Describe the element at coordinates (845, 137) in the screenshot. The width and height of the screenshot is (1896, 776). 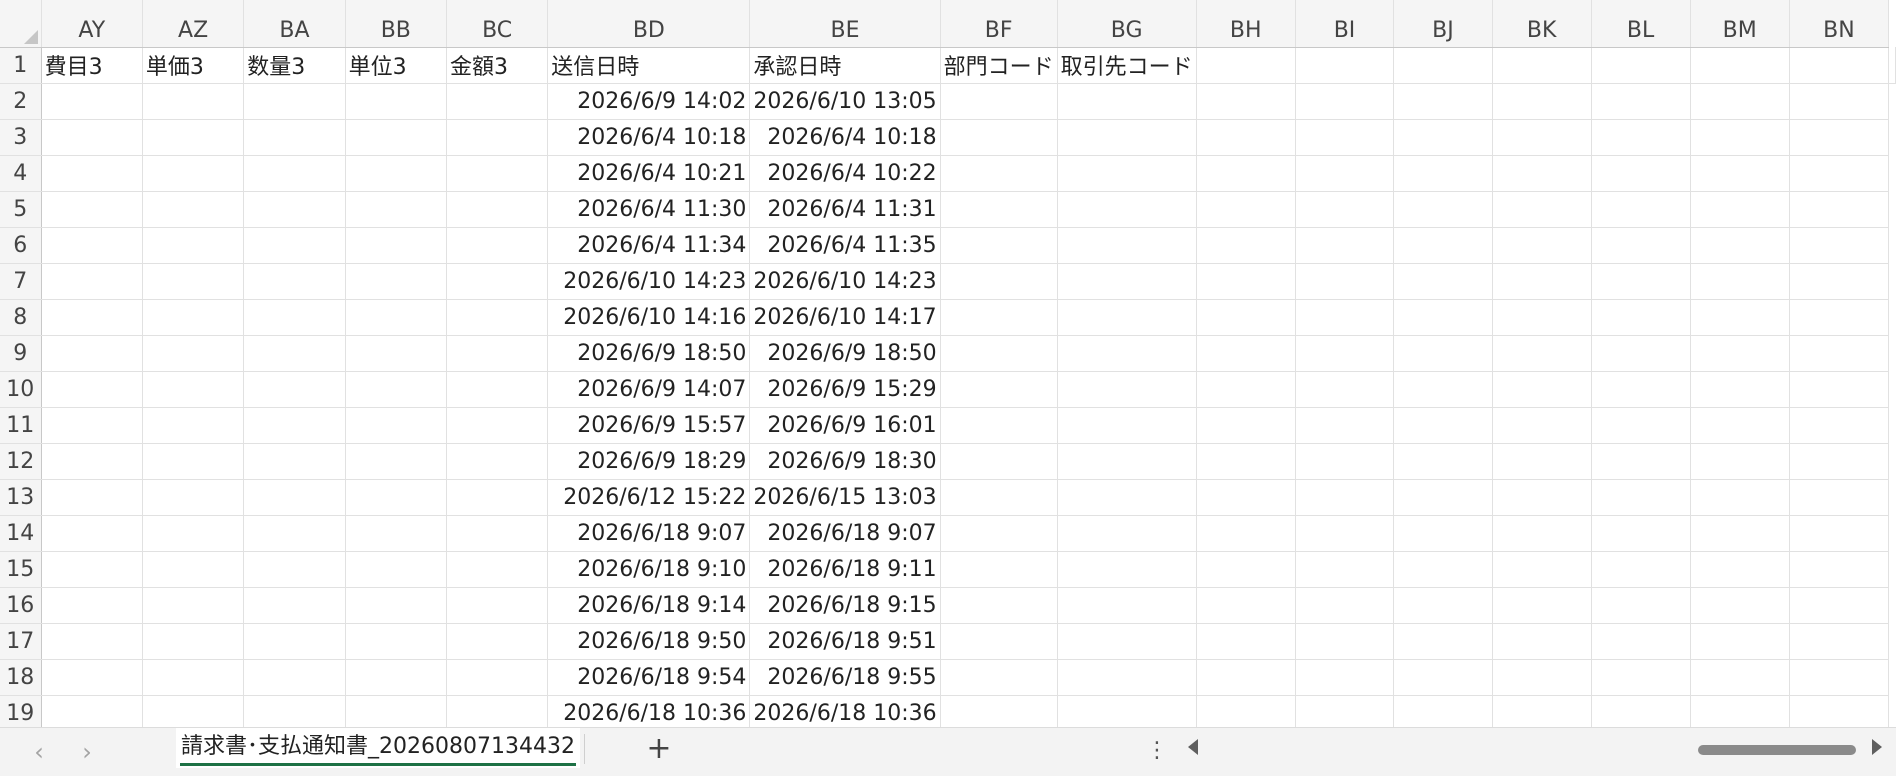
I see `cell-approved-datetime: 2026/6/4 10:18` at that location.